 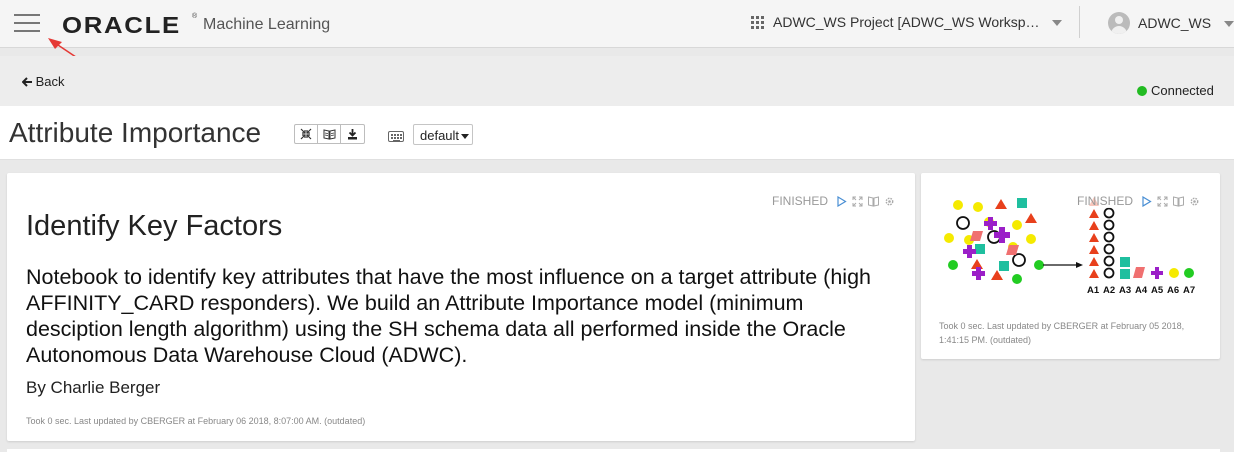 I want to click on attr-label: A2, so click(x=1109, y=290).